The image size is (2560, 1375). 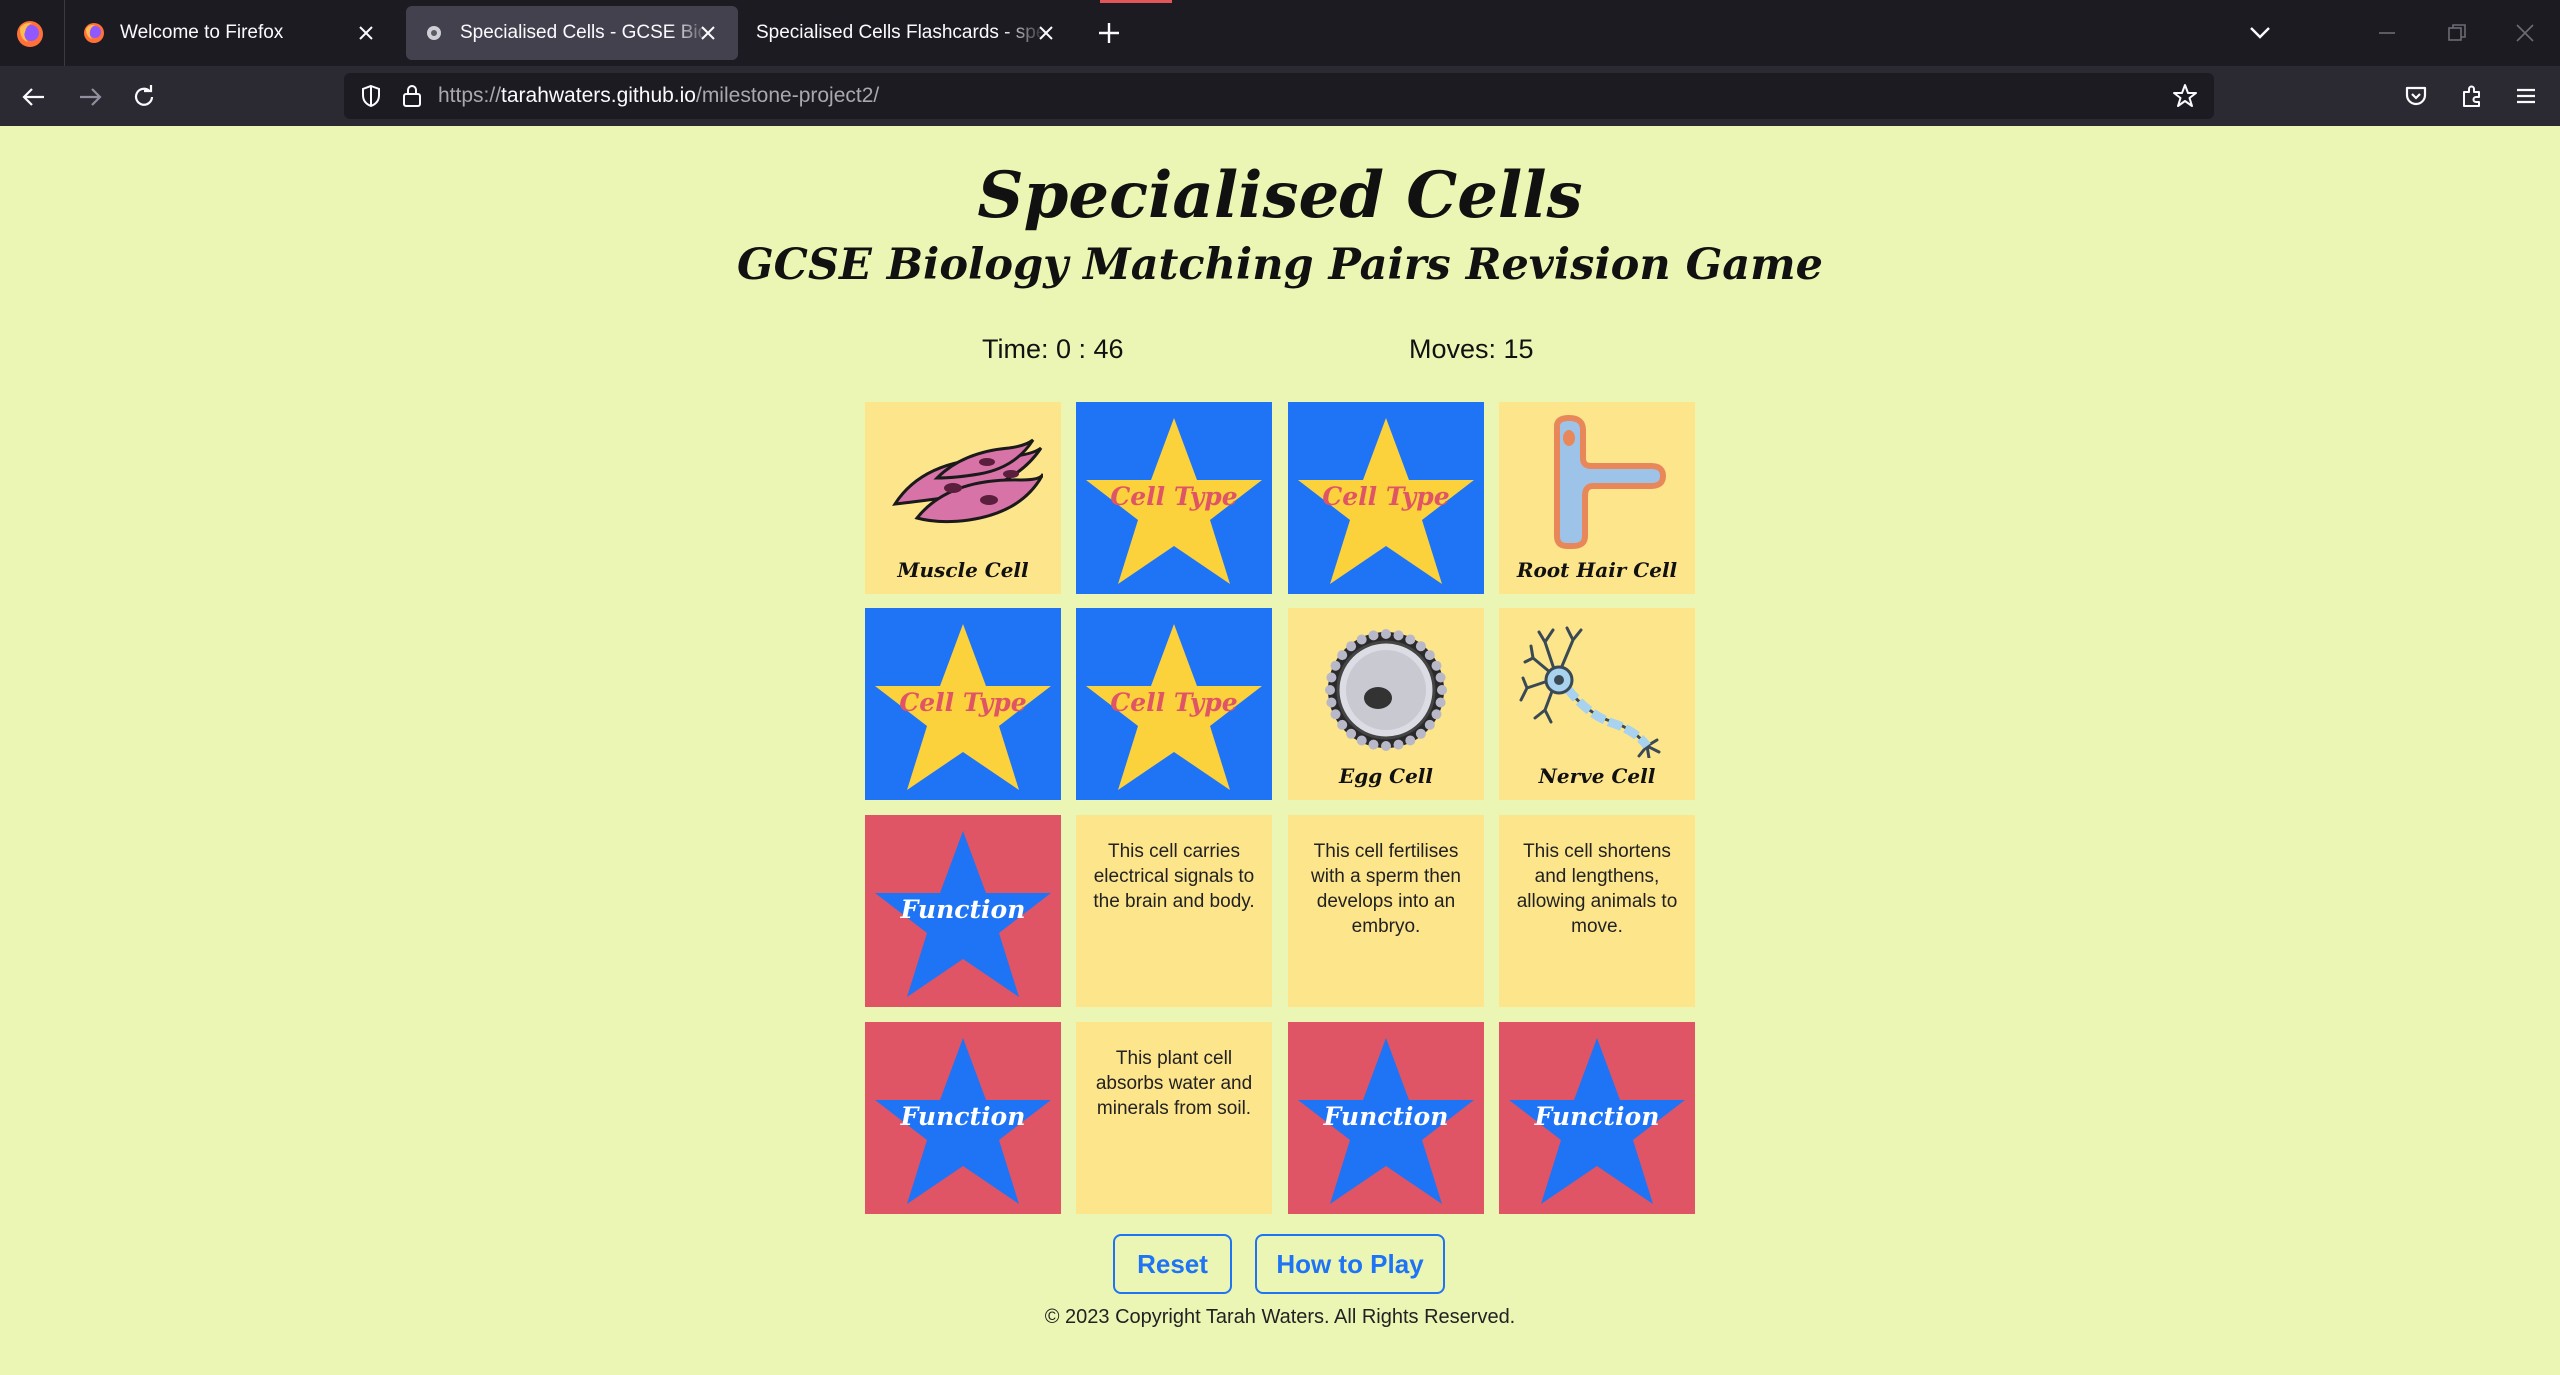 What do you see at coordinates (1597, 776) in the screenshot?
I see `card-label: Nerve Cell` at bounding box center [1597, 776].